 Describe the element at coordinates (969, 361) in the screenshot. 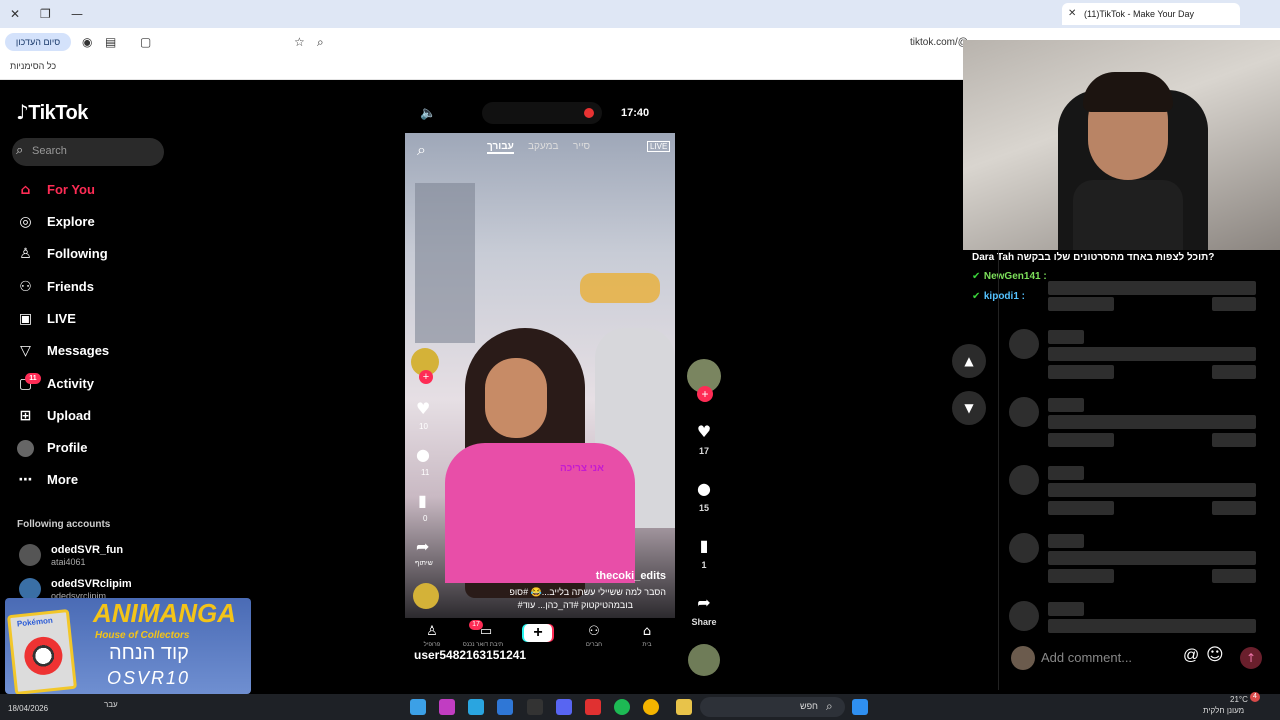

I see `previous-video-button: ▲` at that location.